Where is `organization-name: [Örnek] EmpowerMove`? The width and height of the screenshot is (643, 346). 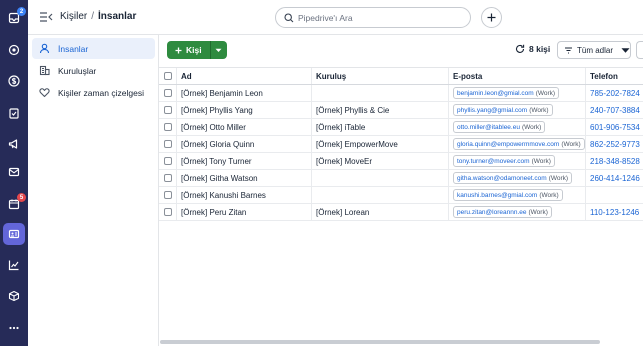
organization-name: [Örnek] EmpowerMove is located at coordinates (380, 144).